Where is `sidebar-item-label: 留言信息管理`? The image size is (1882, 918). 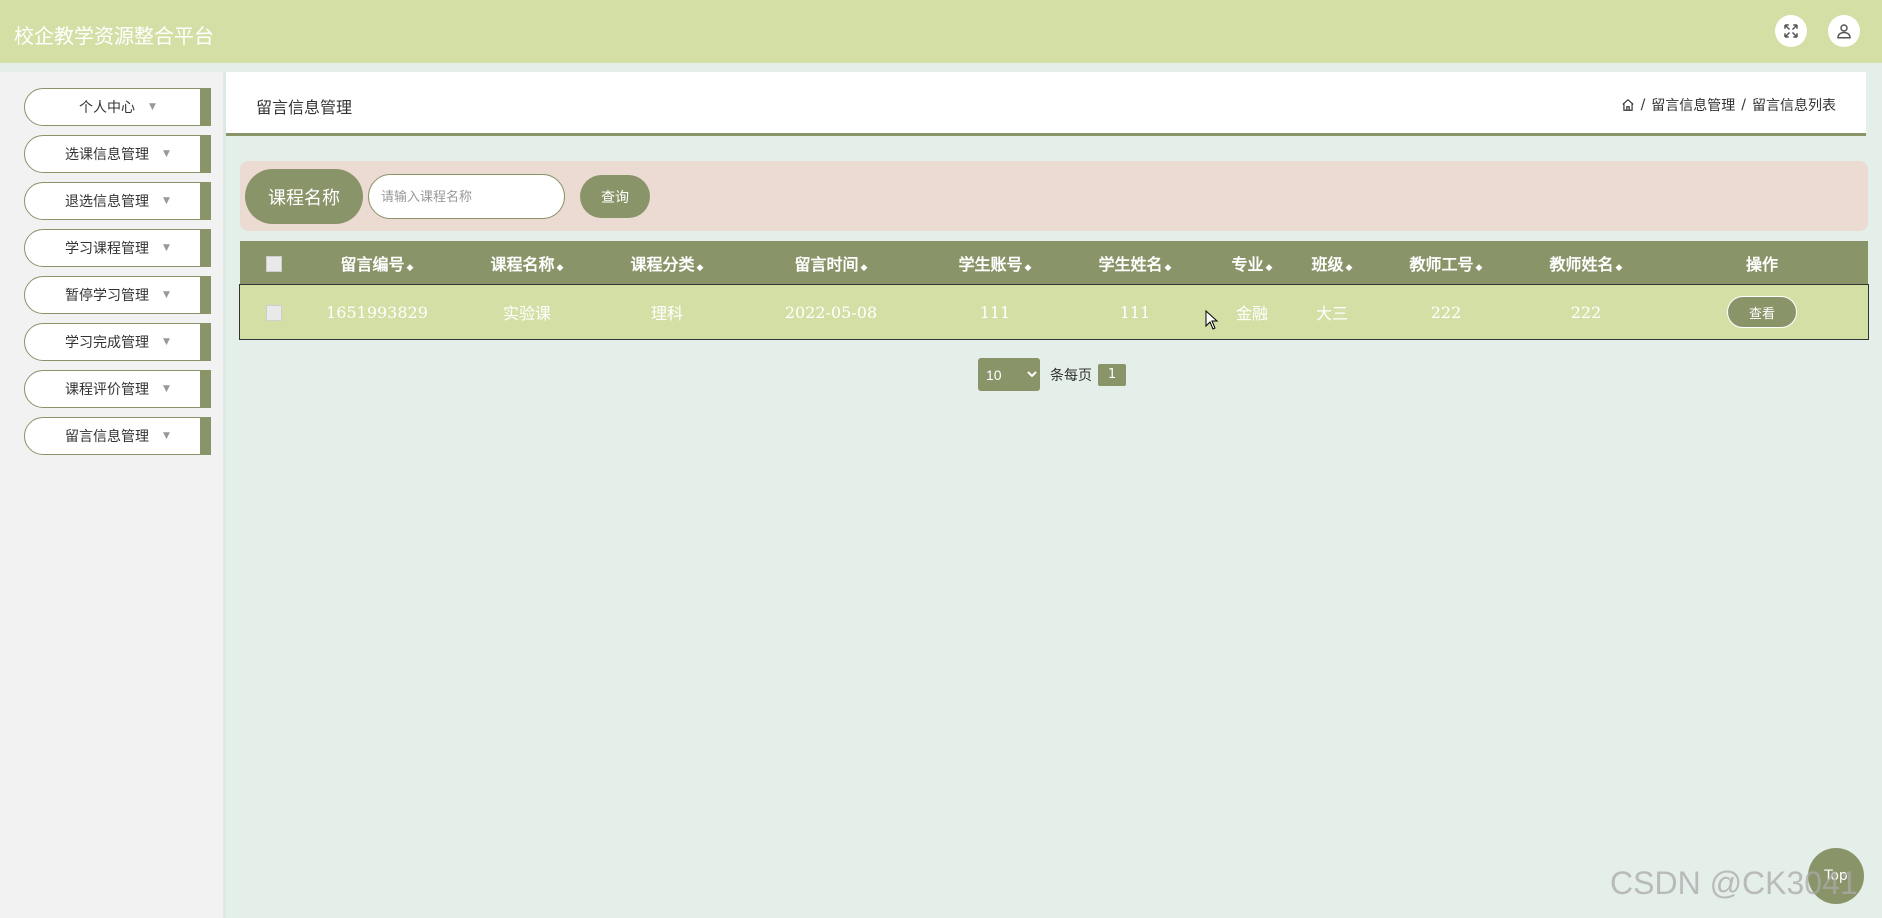
sidebar-item-label: 留言信息管理 is located at coordinates (107, 437).